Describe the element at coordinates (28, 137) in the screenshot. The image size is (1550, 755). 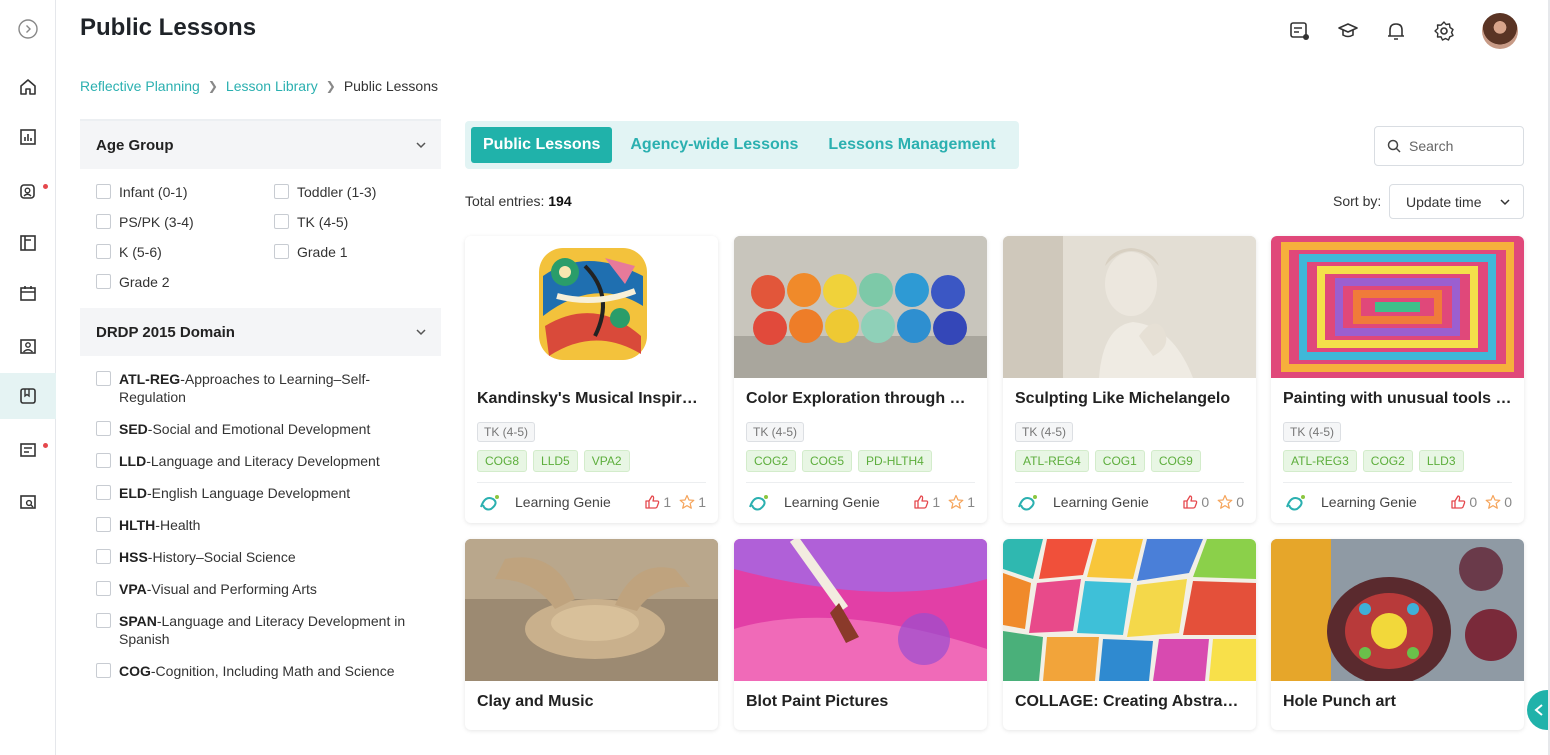
I see `nav-reports` at that location.